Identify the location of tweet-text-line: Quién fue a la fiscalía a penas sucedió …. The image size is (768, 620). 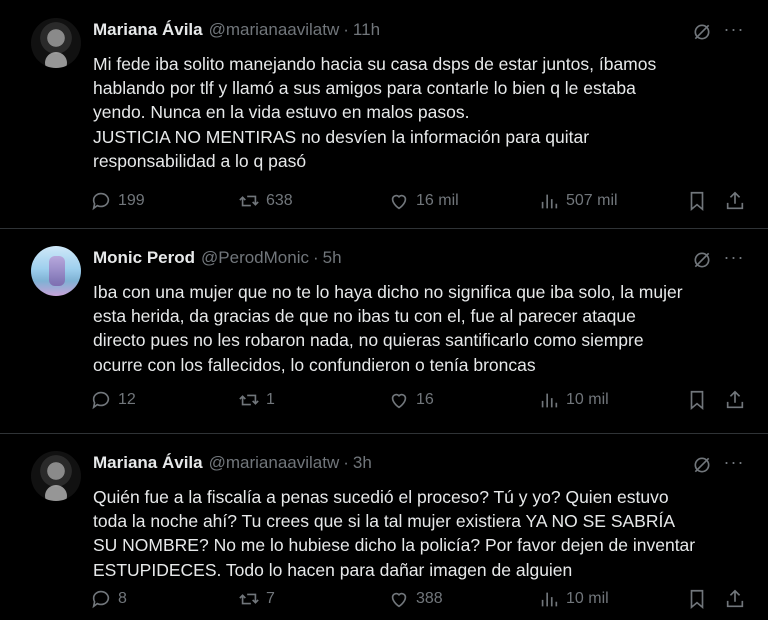
(381, 497).